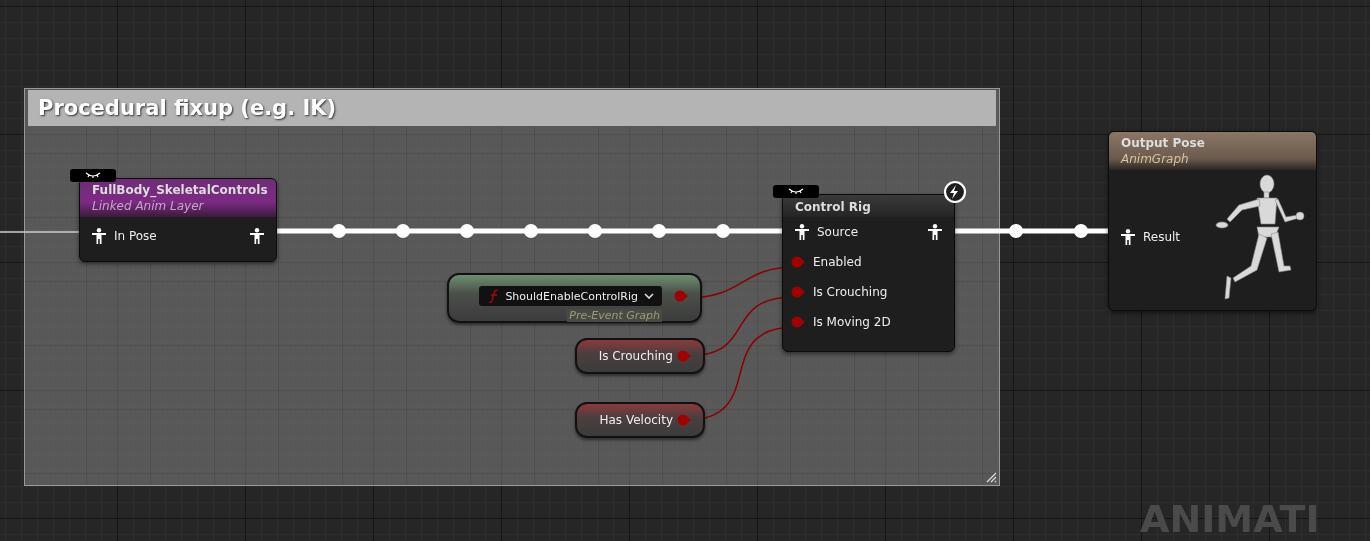  Describe the element at coordinates (1163, 143) in the screenshot. I see `node-title: Output Pose` at that location.